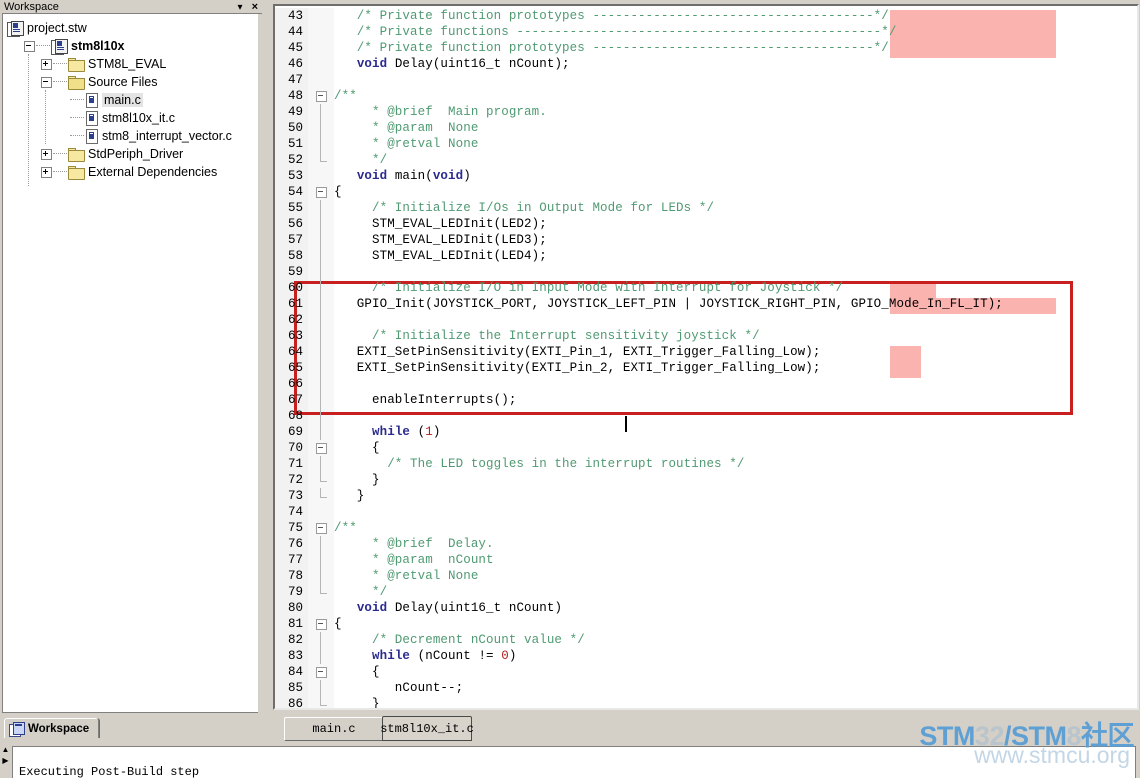 This screenshot has height=778, width=1140. I want to click on code-line: 54 {, so click(706, 192).